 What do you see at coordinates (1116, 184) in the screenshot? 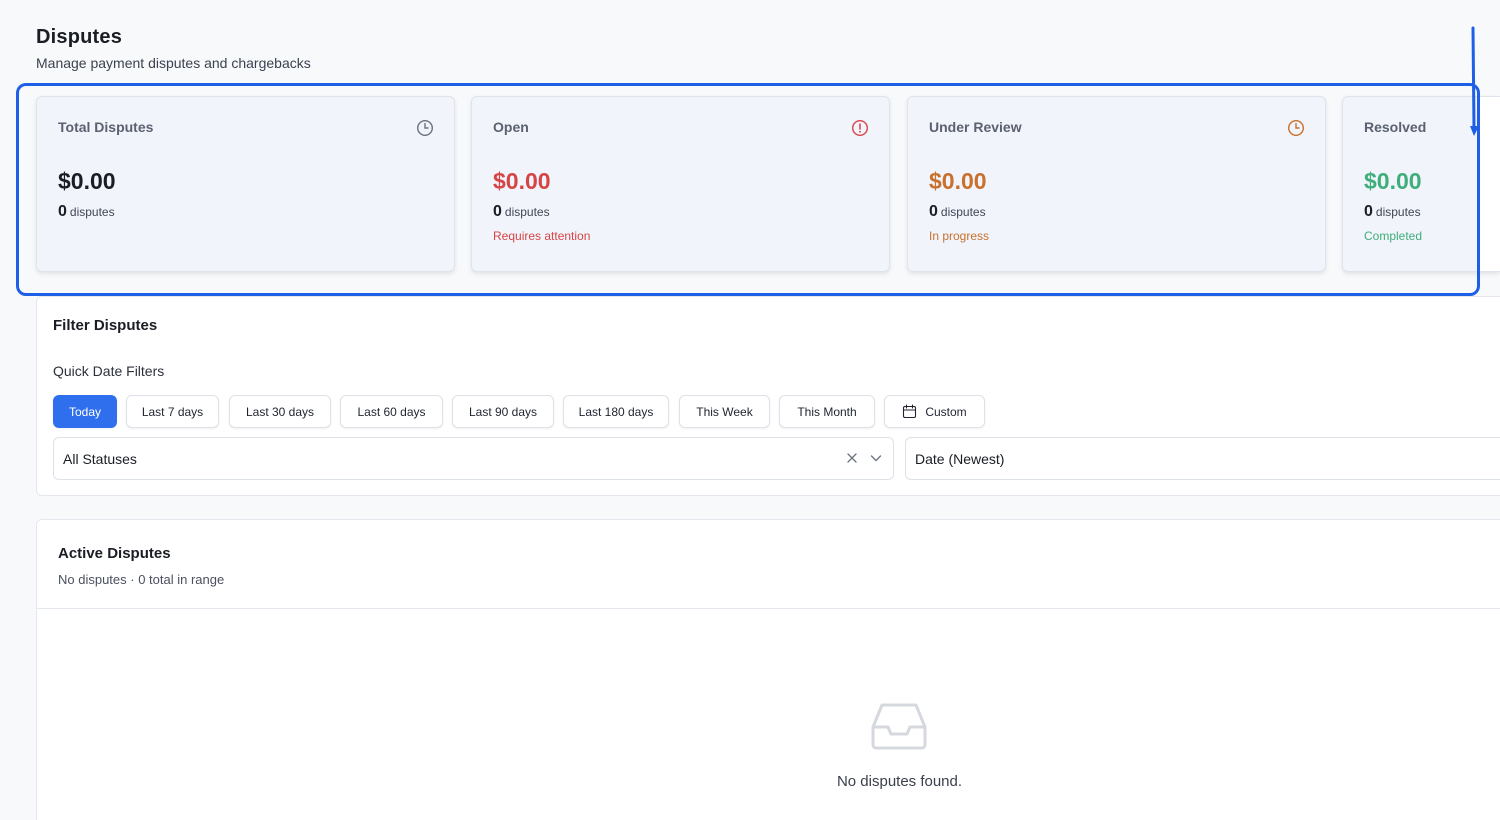
I see `stat-card-under-review: Under Review $0.00 0 disputes In progress` at bounding box center [1116, 184].